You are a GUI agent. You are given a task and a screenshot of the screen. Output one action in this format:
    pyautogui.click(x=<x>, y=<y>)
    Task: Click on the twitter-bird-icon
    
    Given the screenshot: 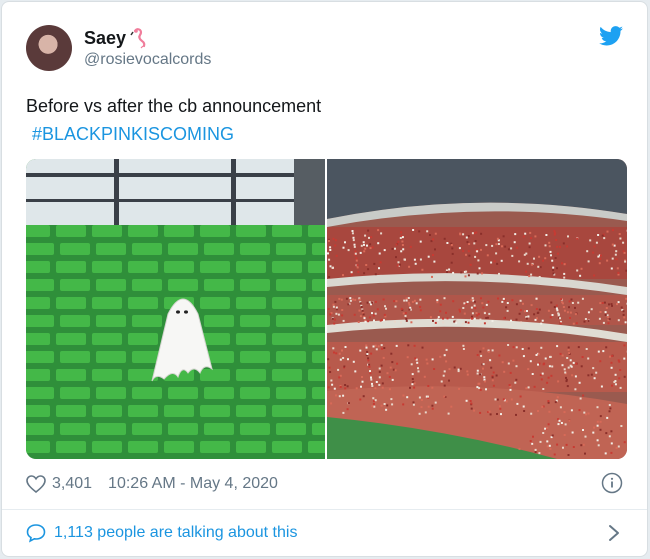 What is the action you would take?
    pyautogui.click(x=611, y=36)
    